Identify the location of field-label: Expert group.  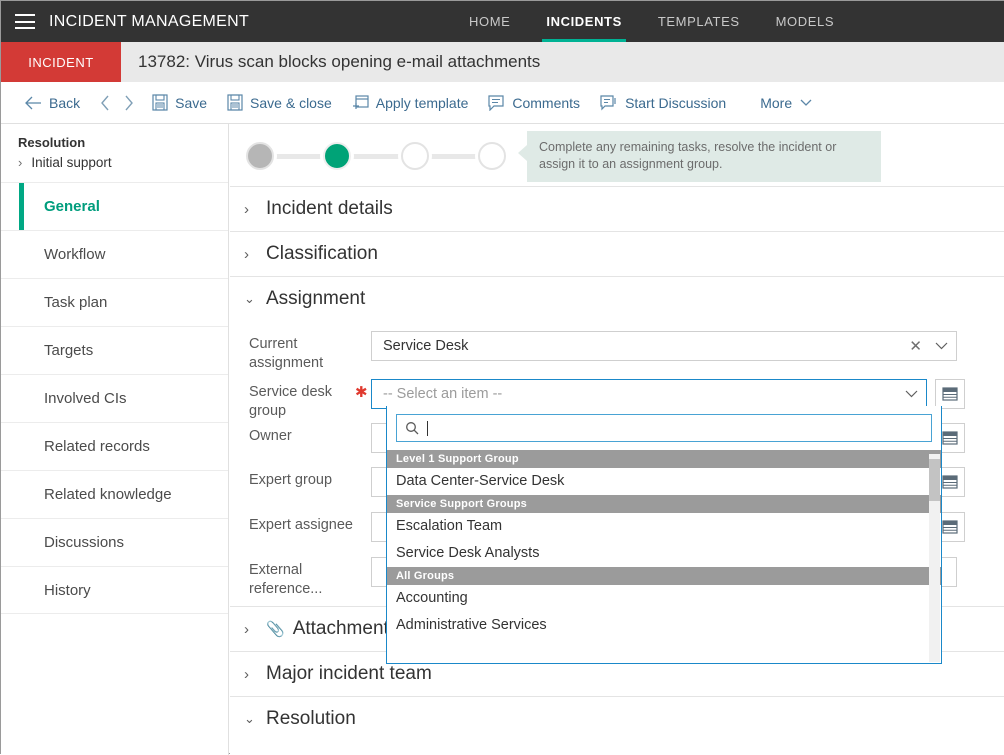
(291, 480).